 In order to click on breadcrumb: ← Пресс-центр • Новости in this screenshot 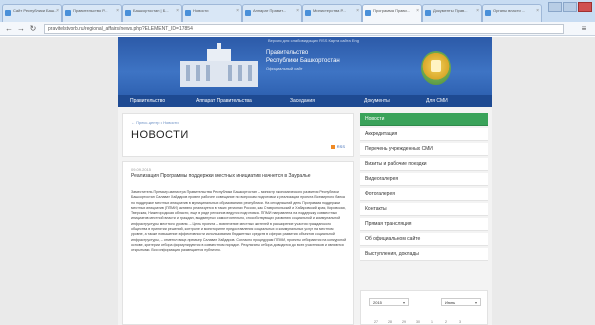, I will do `click(155, 122)`.